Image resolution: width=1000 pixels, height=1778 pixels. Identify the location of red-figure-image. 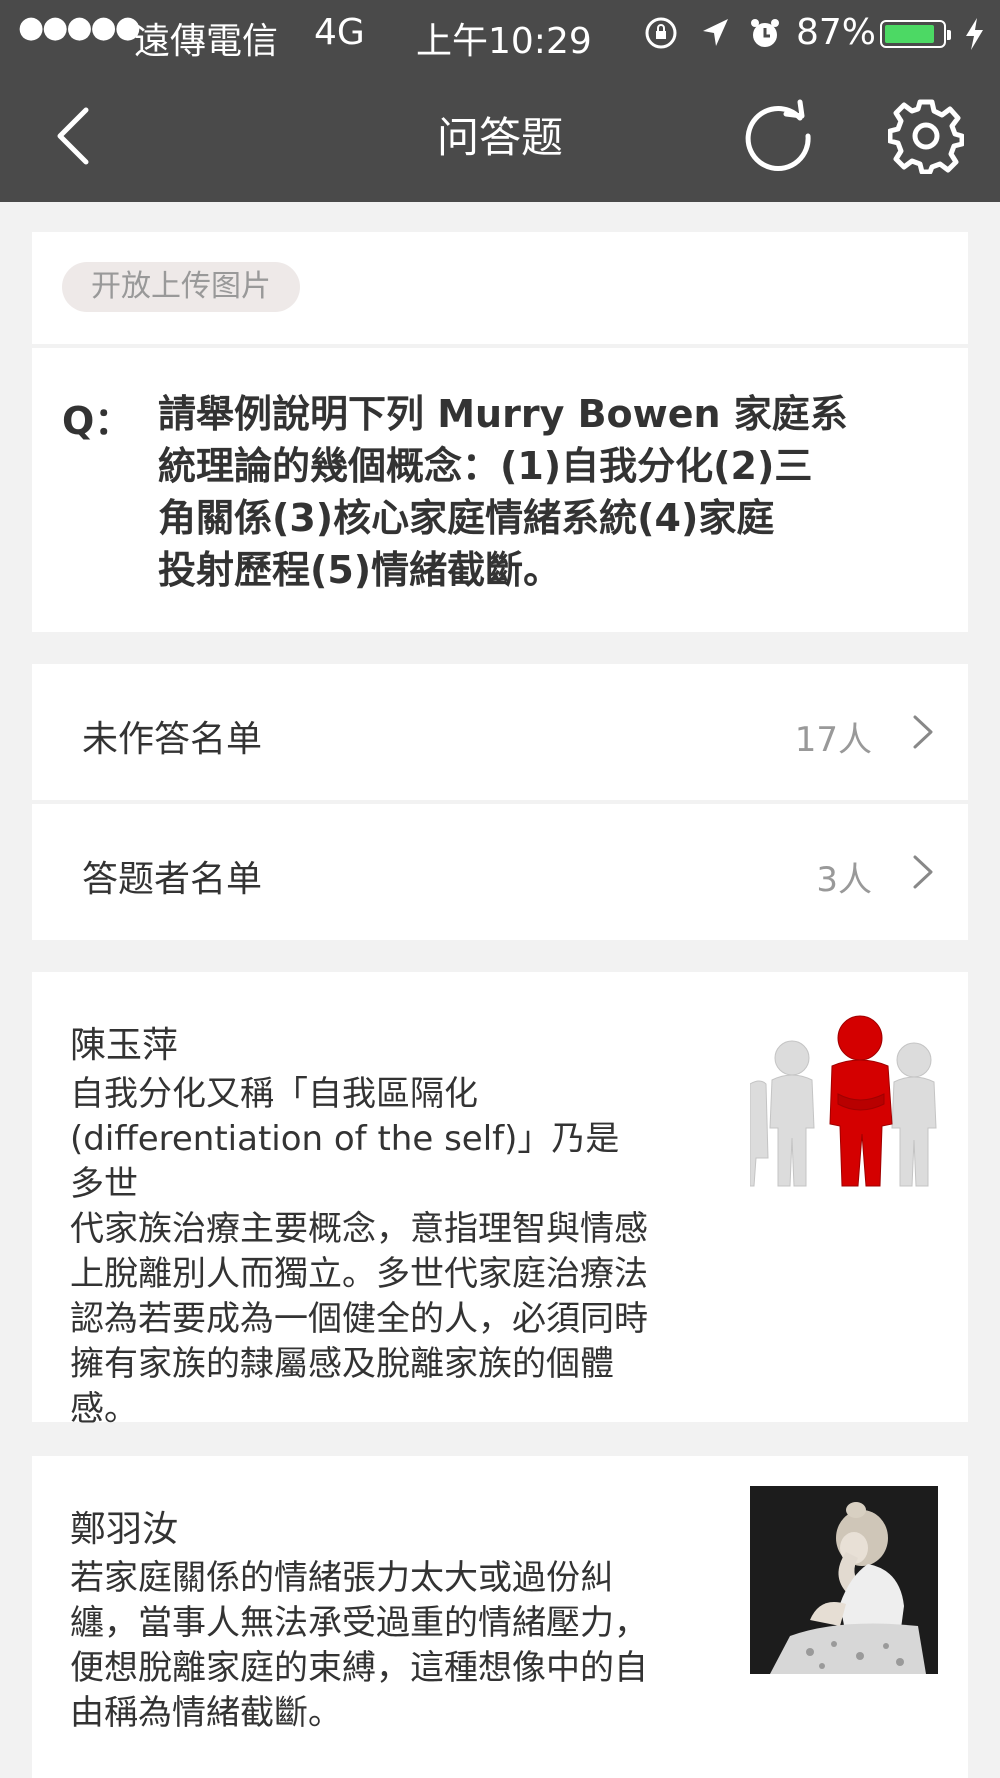
(843, 1102).